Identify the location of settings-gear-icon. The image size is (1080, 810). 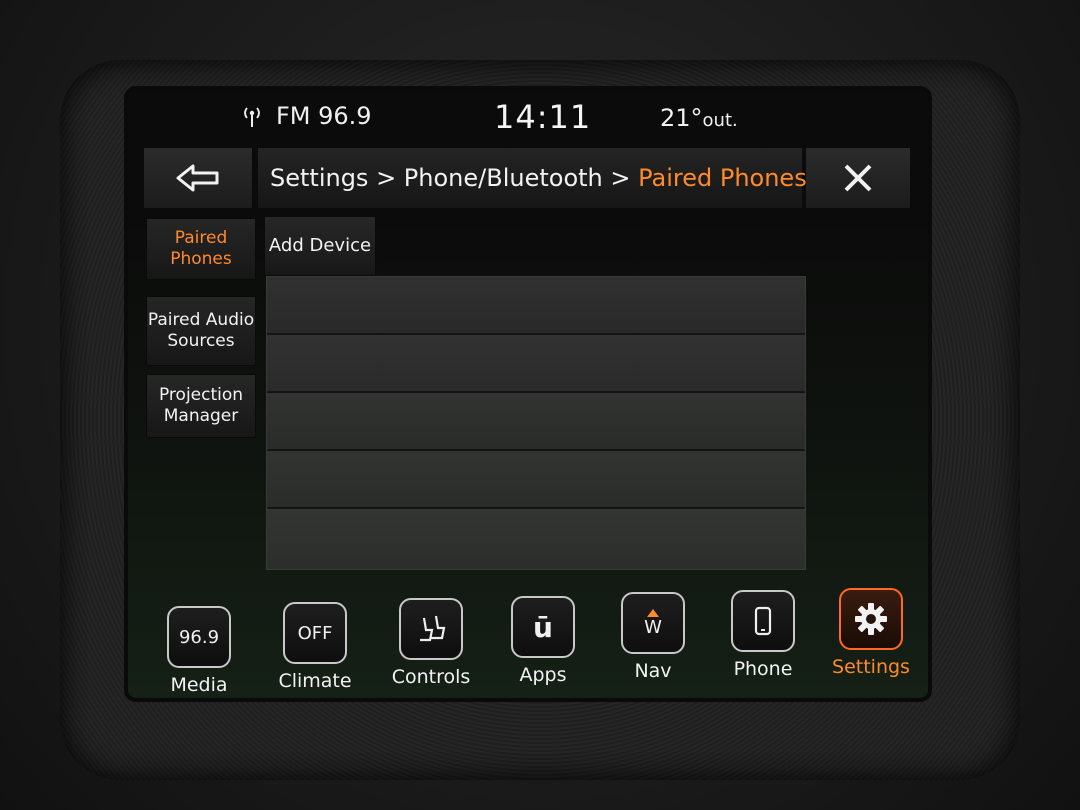
(871, 619).